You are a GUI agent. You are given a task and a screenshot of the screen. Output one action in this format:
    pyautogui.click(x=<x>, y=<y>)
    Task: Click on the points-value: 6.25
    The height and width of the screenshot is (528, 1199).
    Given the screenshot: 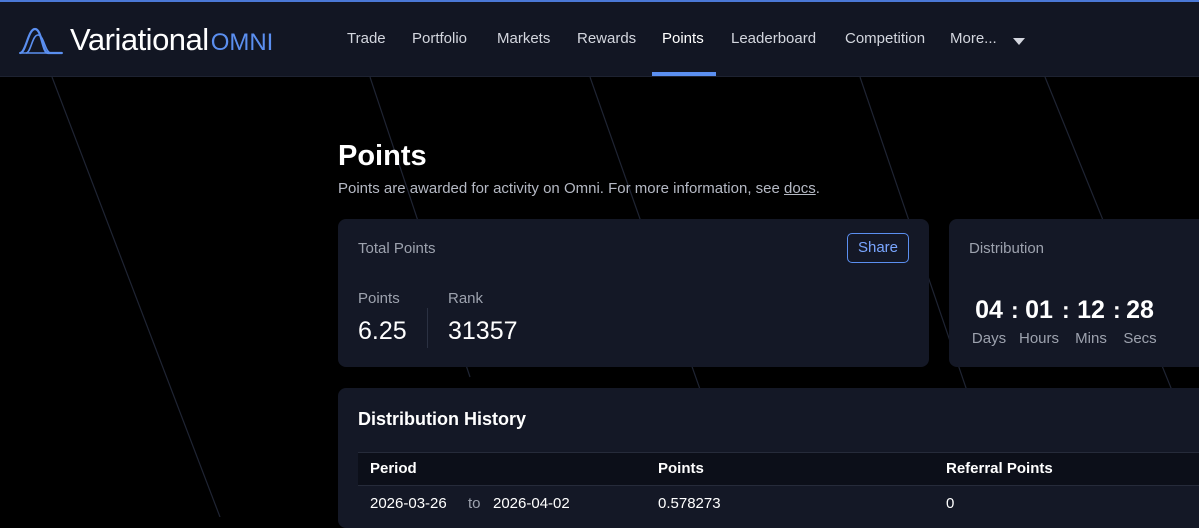 What is the action you would take?
    pyautogui.click(x=382, y=331)
    